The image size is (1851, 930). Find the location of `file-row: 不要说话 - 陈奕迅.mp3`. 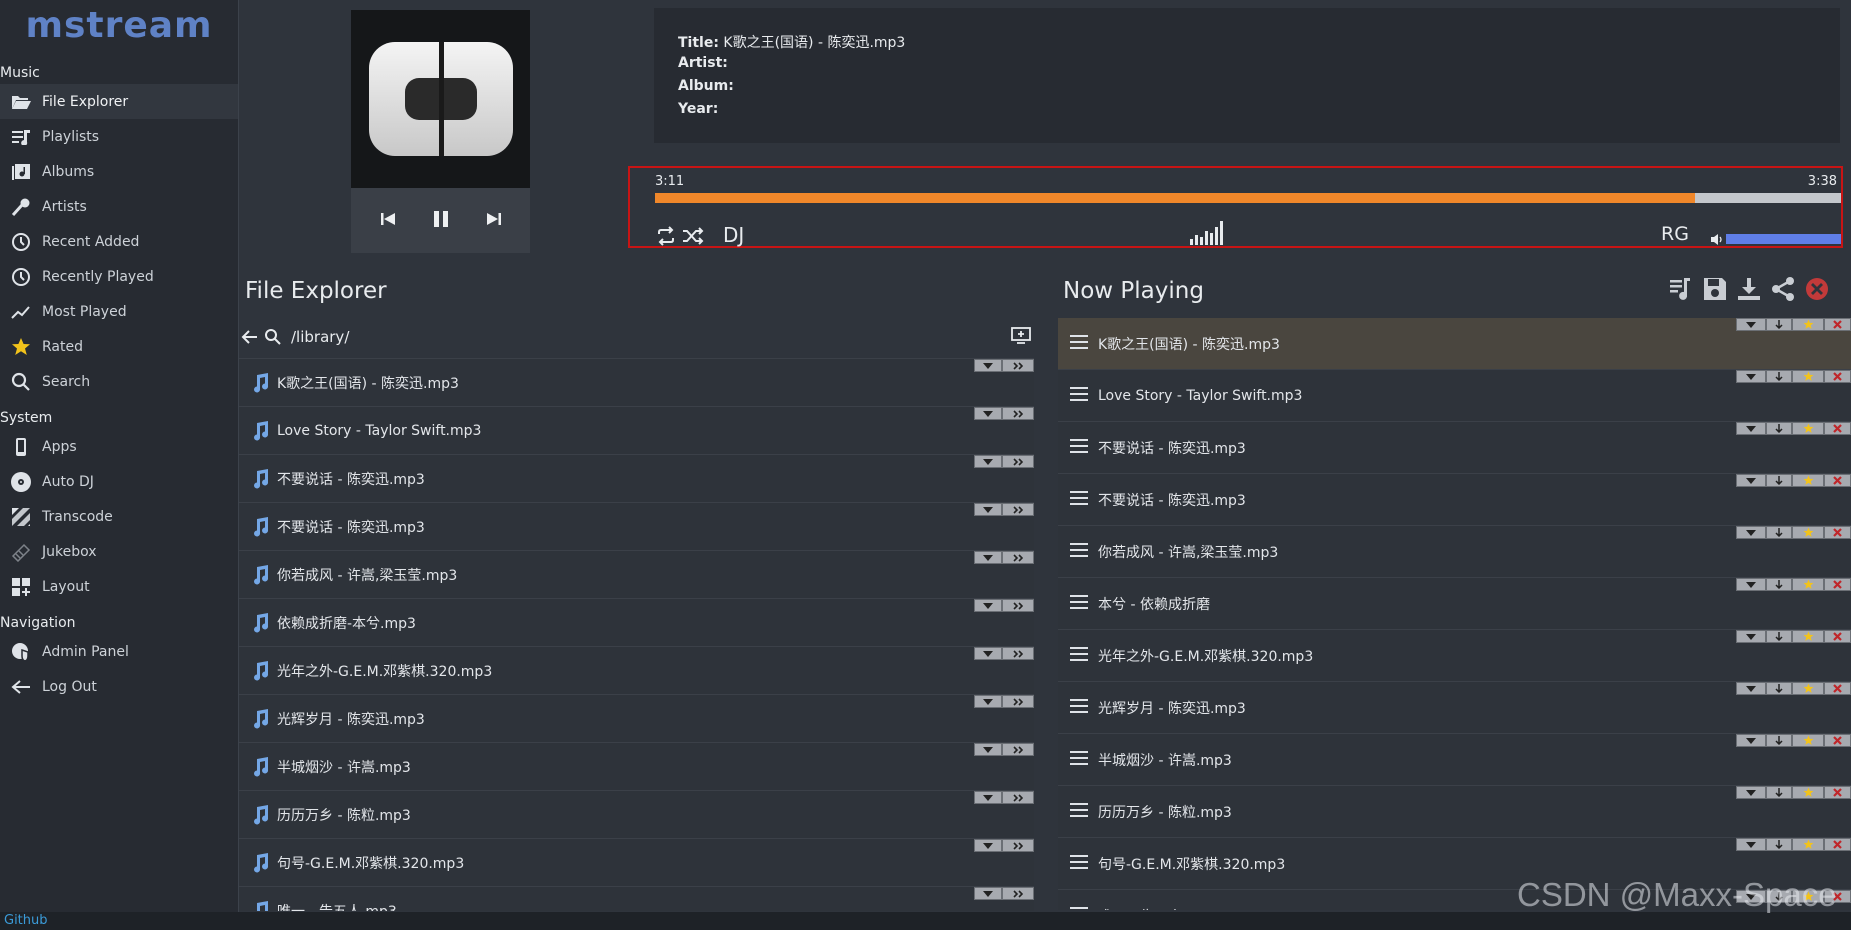

file-row: 不要说话 - 陈奕迅.mp3 is located at coordinates (636, 479).